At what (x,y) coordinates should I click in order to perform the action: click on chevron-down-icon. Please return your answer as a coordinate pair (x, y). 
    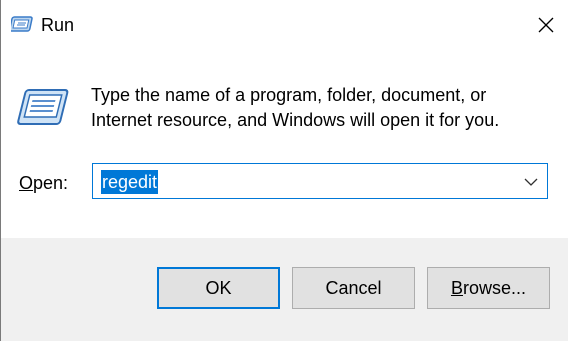
    Looking at the image, I should click on (531, 182).